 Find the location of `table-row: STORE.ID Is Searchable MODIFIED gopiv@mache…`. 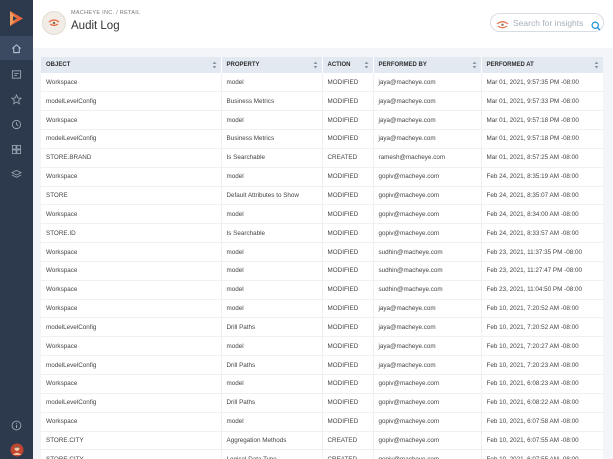

table-row: STORE.ID Is Searchable MODIFIED gopiv@mache… is located at coordinates (322, 233).